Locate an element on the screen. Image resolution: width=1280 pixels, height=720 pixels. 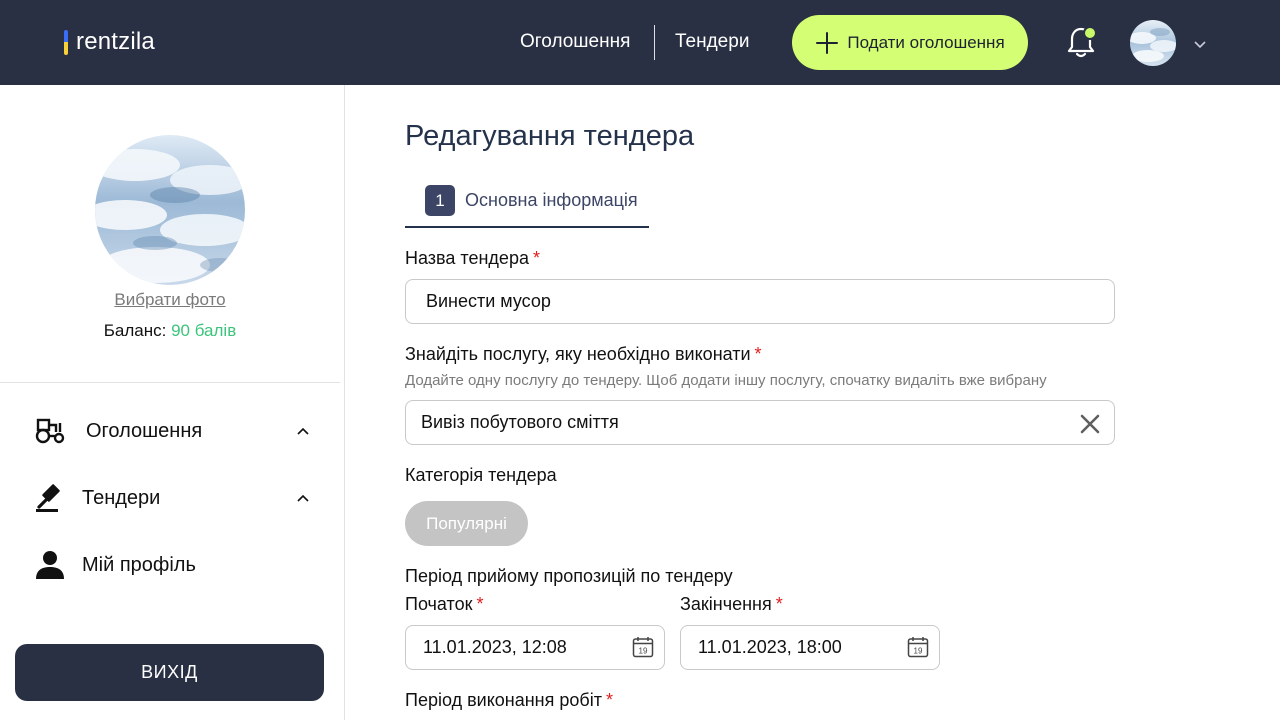
avatar-image is located at coordinates (1153, 43).